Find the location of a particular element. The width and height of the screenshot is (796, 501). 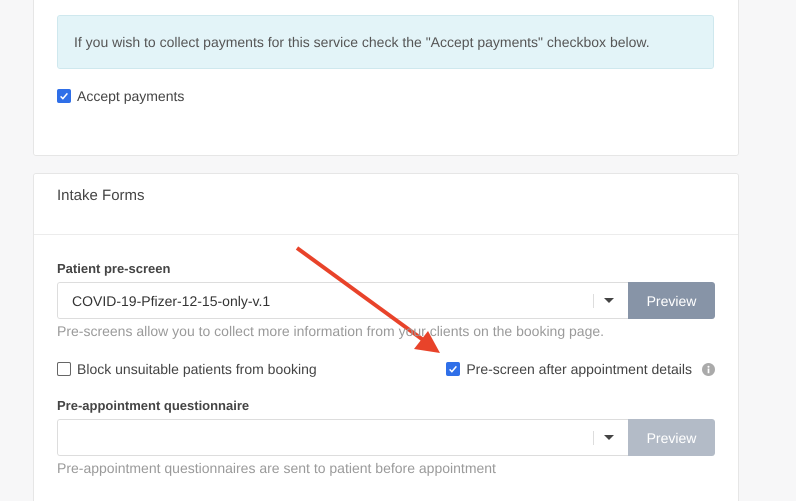

select-field is located at coordinates (342, 437).